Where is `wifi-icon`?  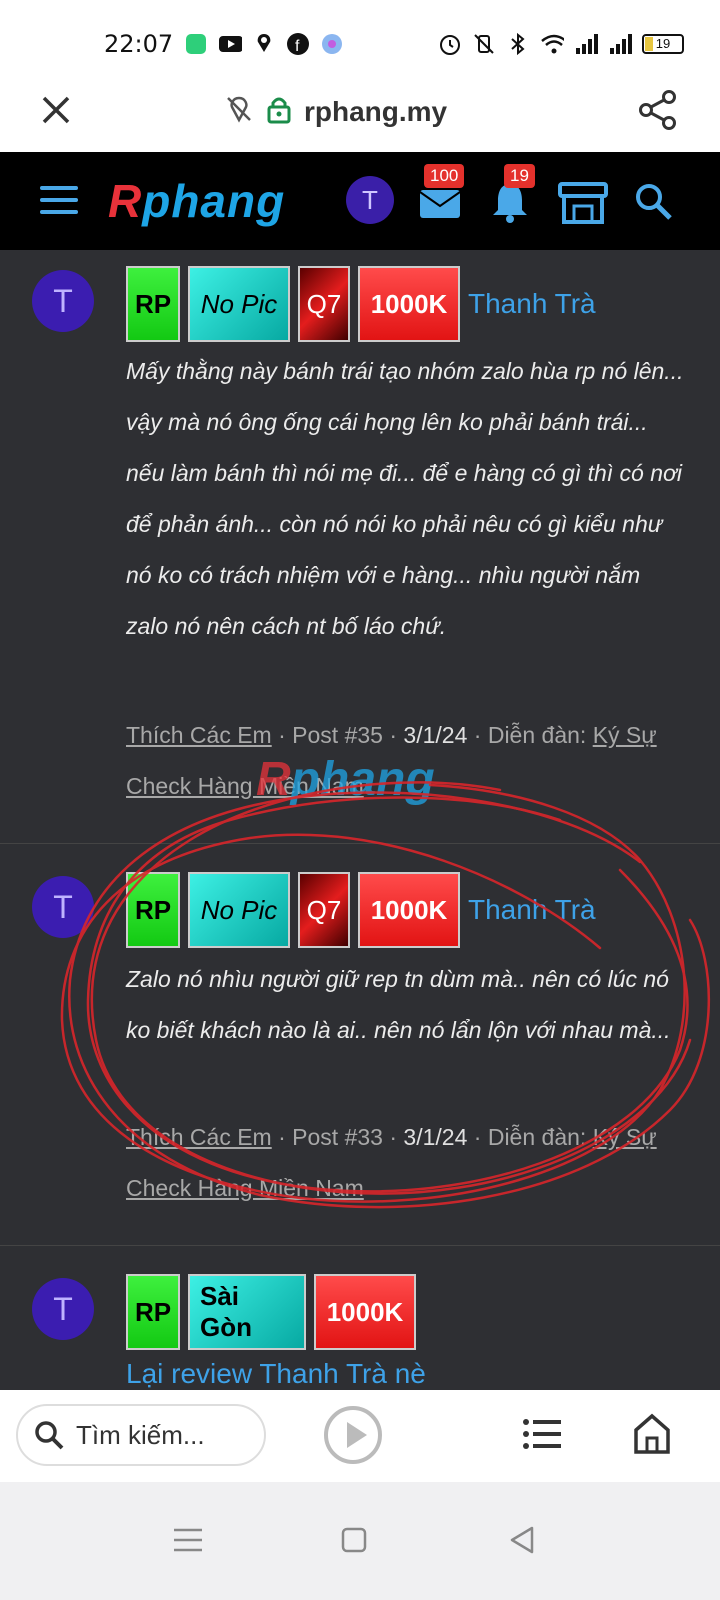 wifi-icon is located at coordinates (552, 44).